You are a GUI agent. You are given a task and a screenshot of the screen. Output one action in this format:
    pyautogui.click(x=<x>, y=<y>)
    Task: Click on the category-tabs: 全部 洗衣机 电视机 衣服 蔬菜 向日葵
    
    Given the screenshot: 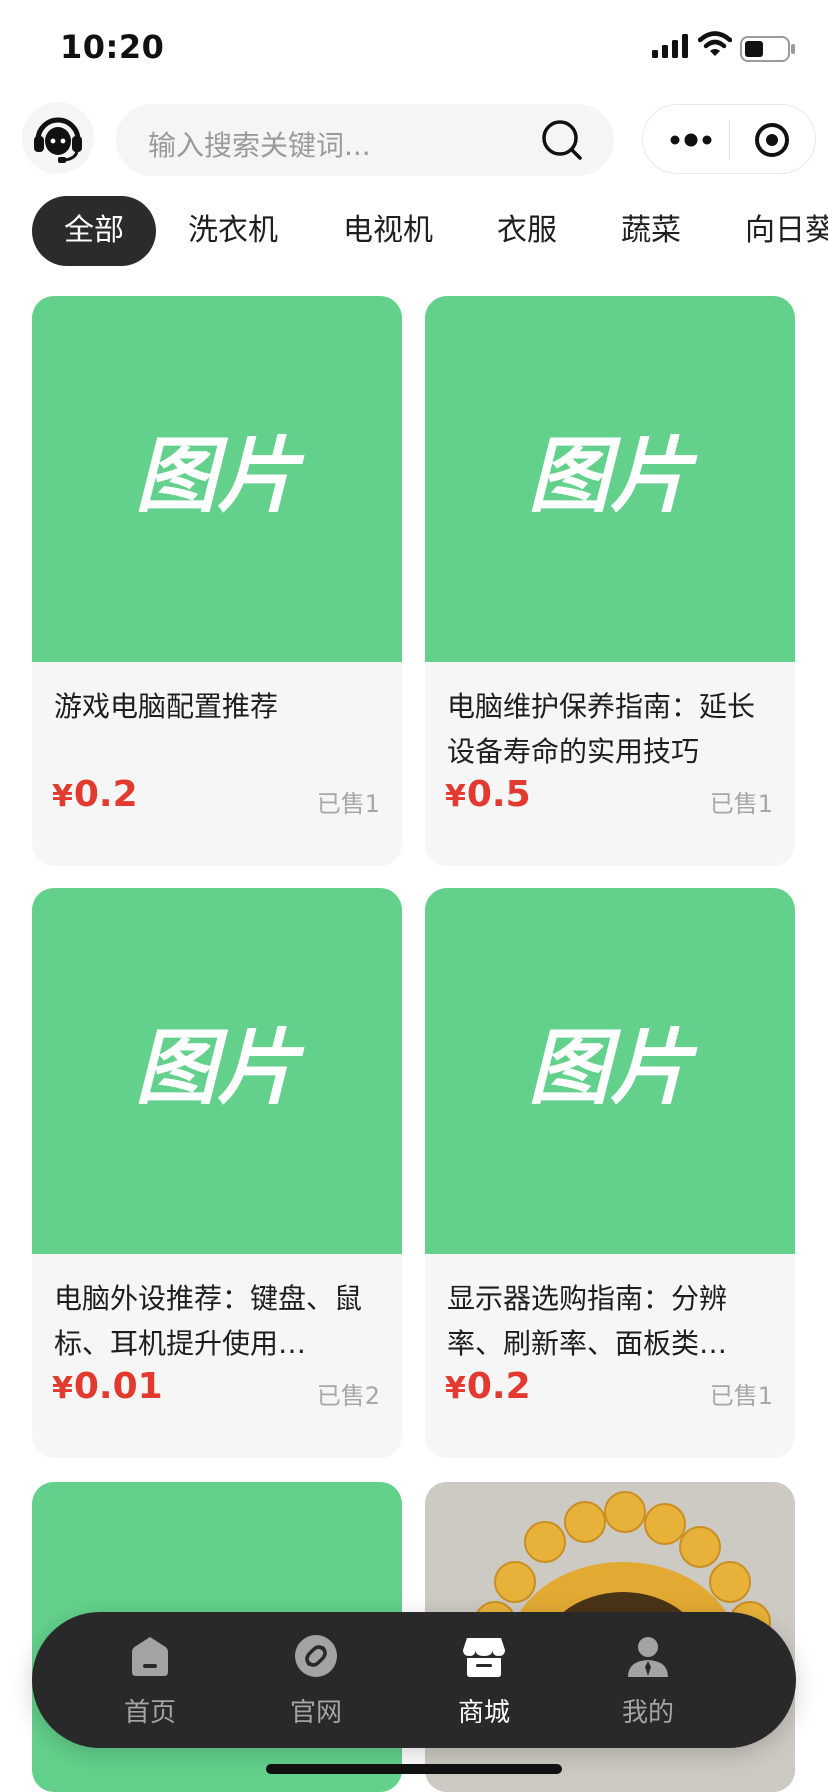 What is the action you would take?
    pyautogui.click(x=414, y=233)
    